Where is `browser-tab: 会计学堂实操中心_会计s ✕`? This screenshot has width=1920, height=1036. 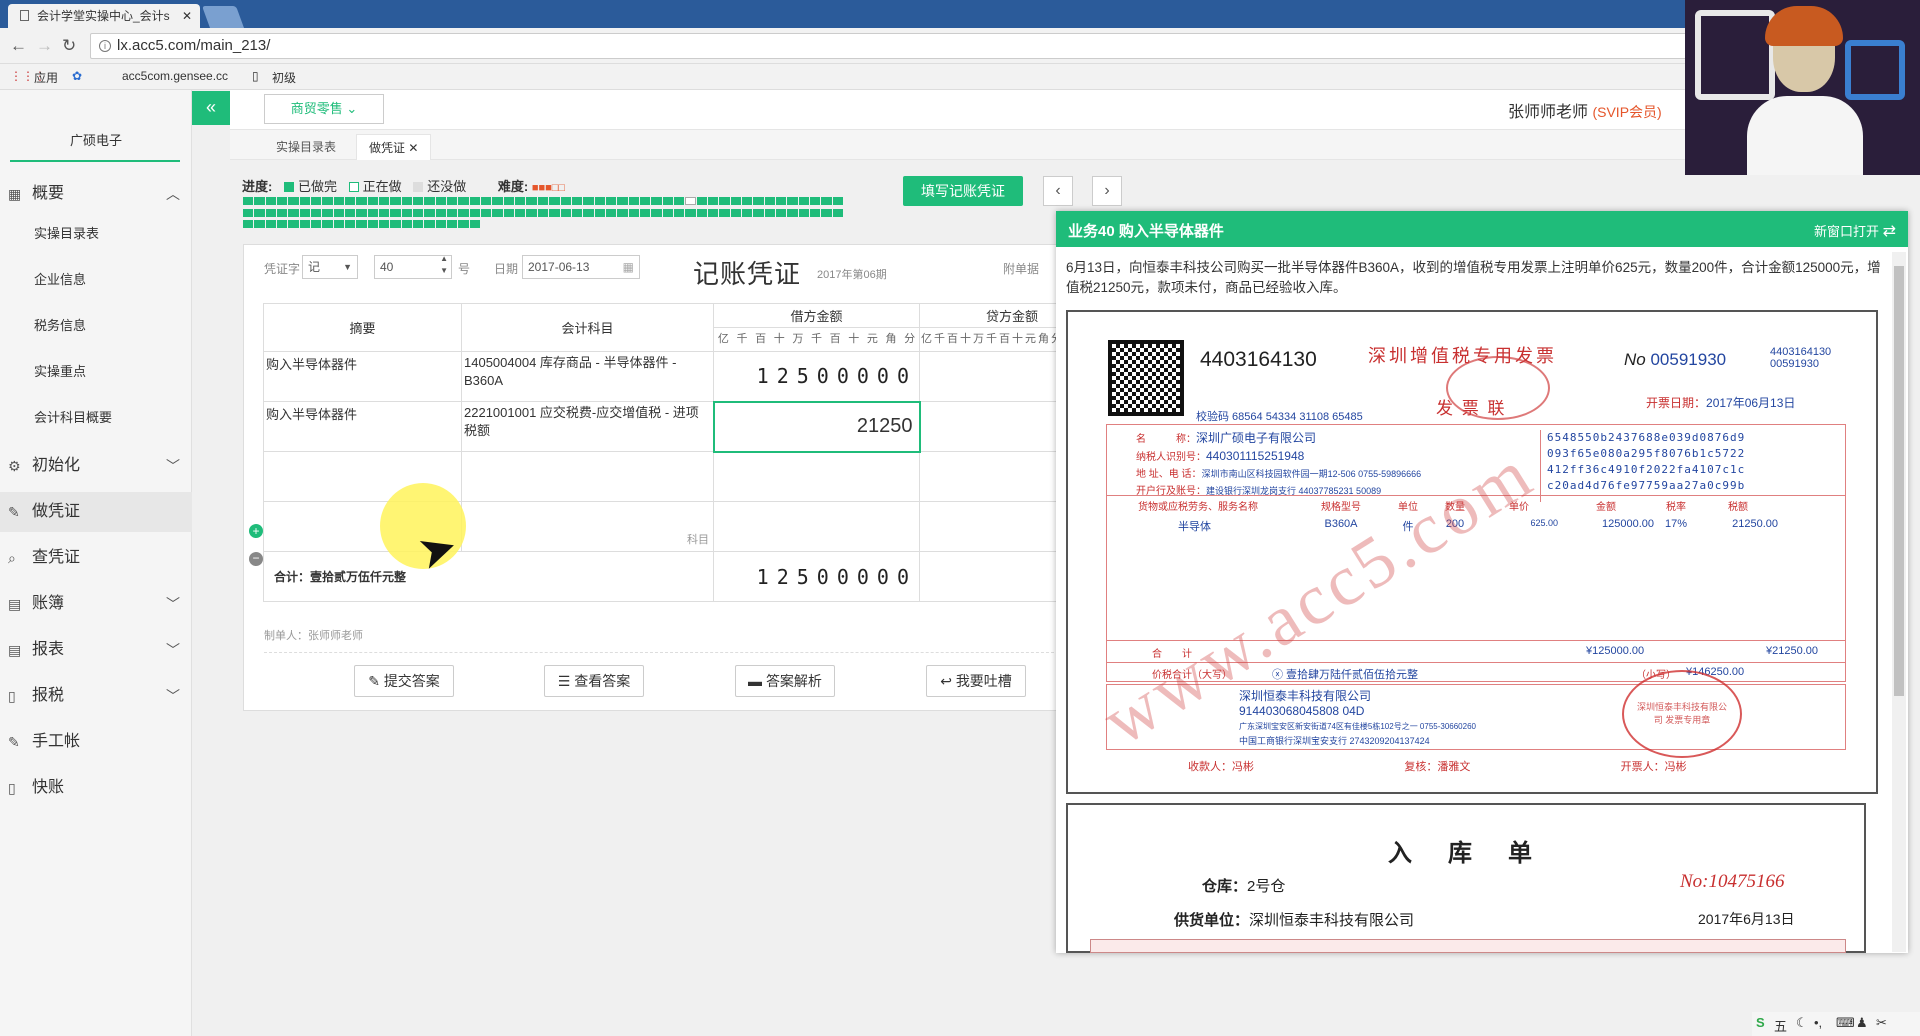
browser-tab: 会计学堂实操中心_会计s ✕ is located at coordinates (104, 16).